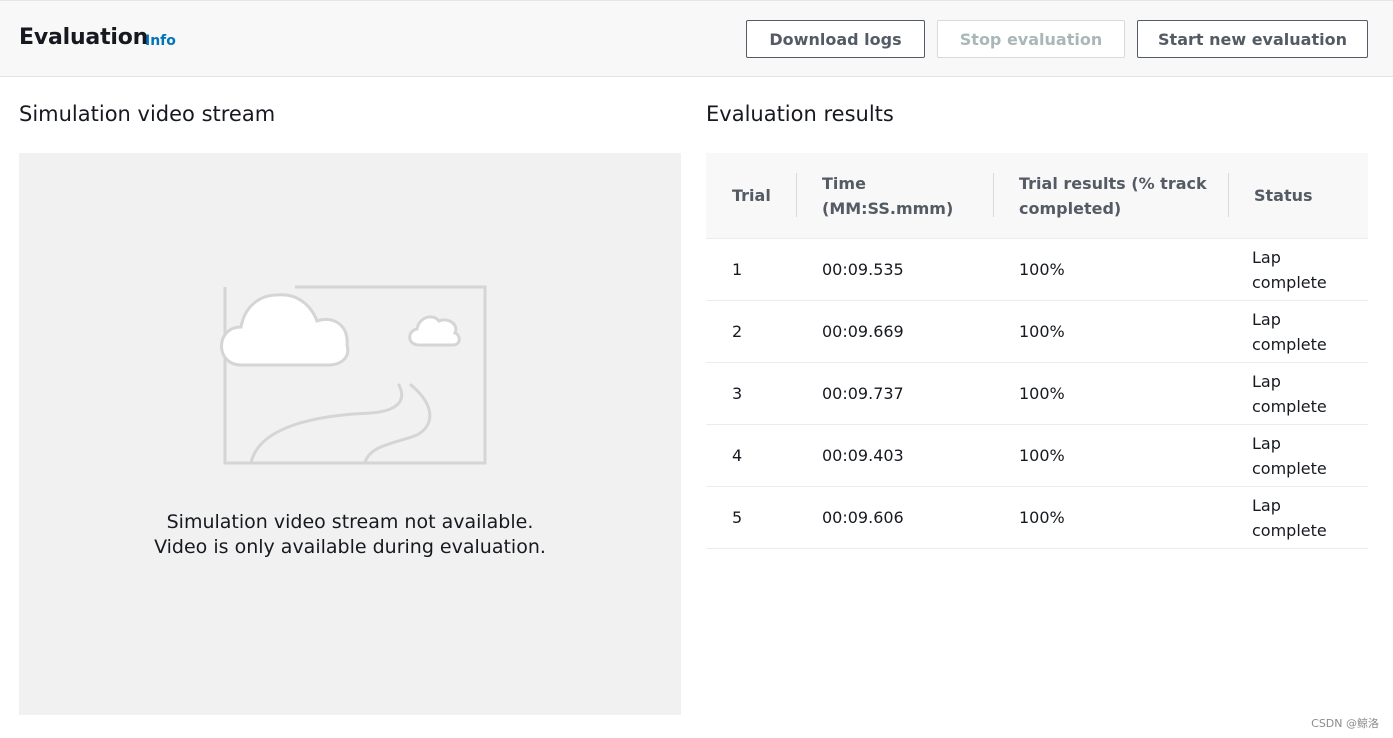 The height and width of the screenshot is (738, 1393). I want to click on video-message-line1: Simulation video stream not available., so click(350, 522).